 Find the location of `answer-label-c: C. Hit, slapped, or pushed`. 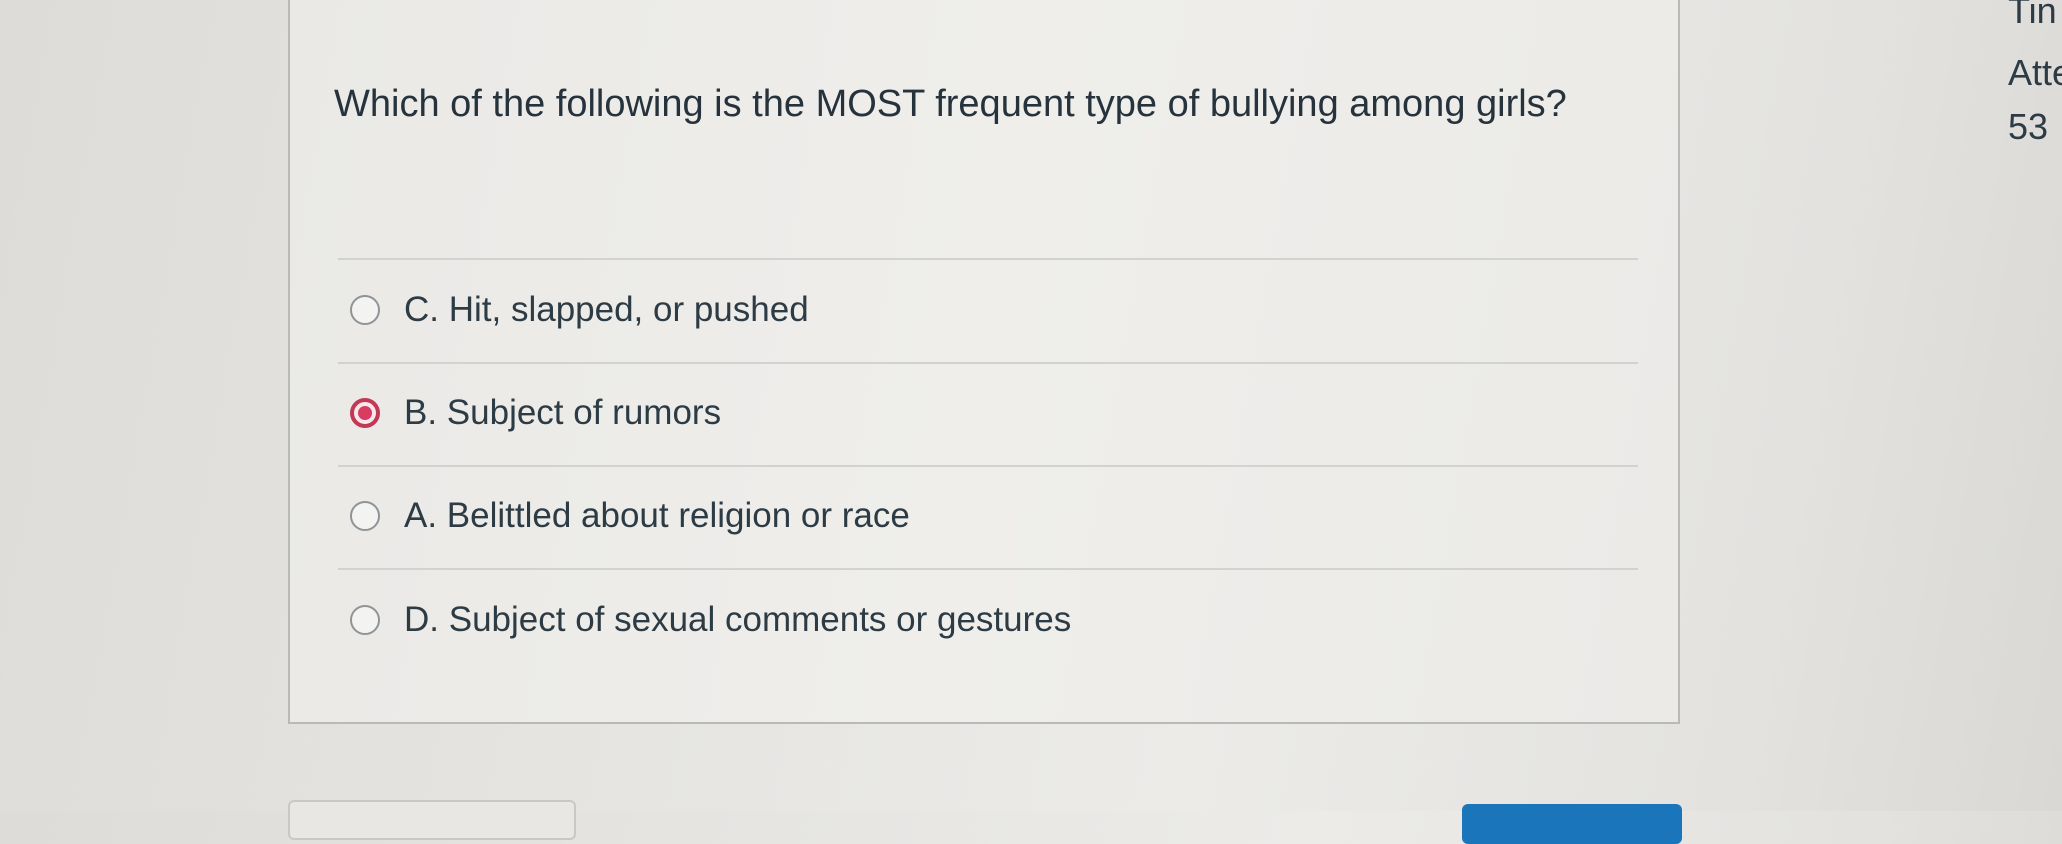

answer-label-c: C. Hit, slapped, or pushed is located at coordinates (606, 309).